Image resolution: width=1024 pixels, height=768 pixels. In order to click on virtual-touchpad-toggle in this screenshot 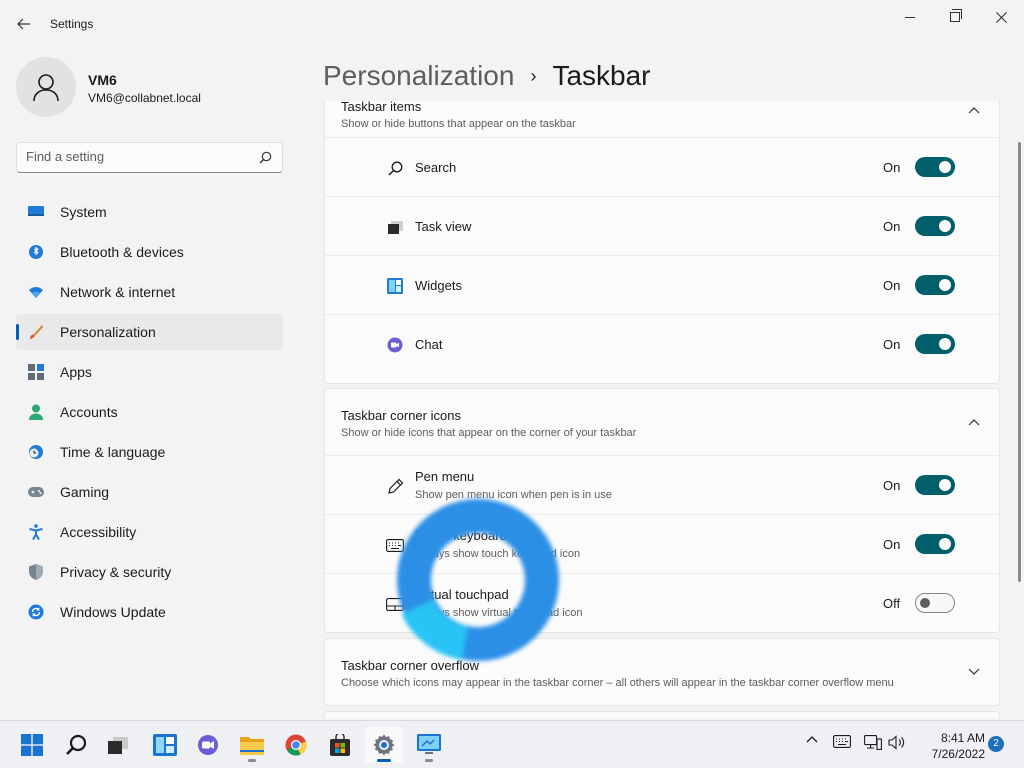, I will do `click(935, 603)`.